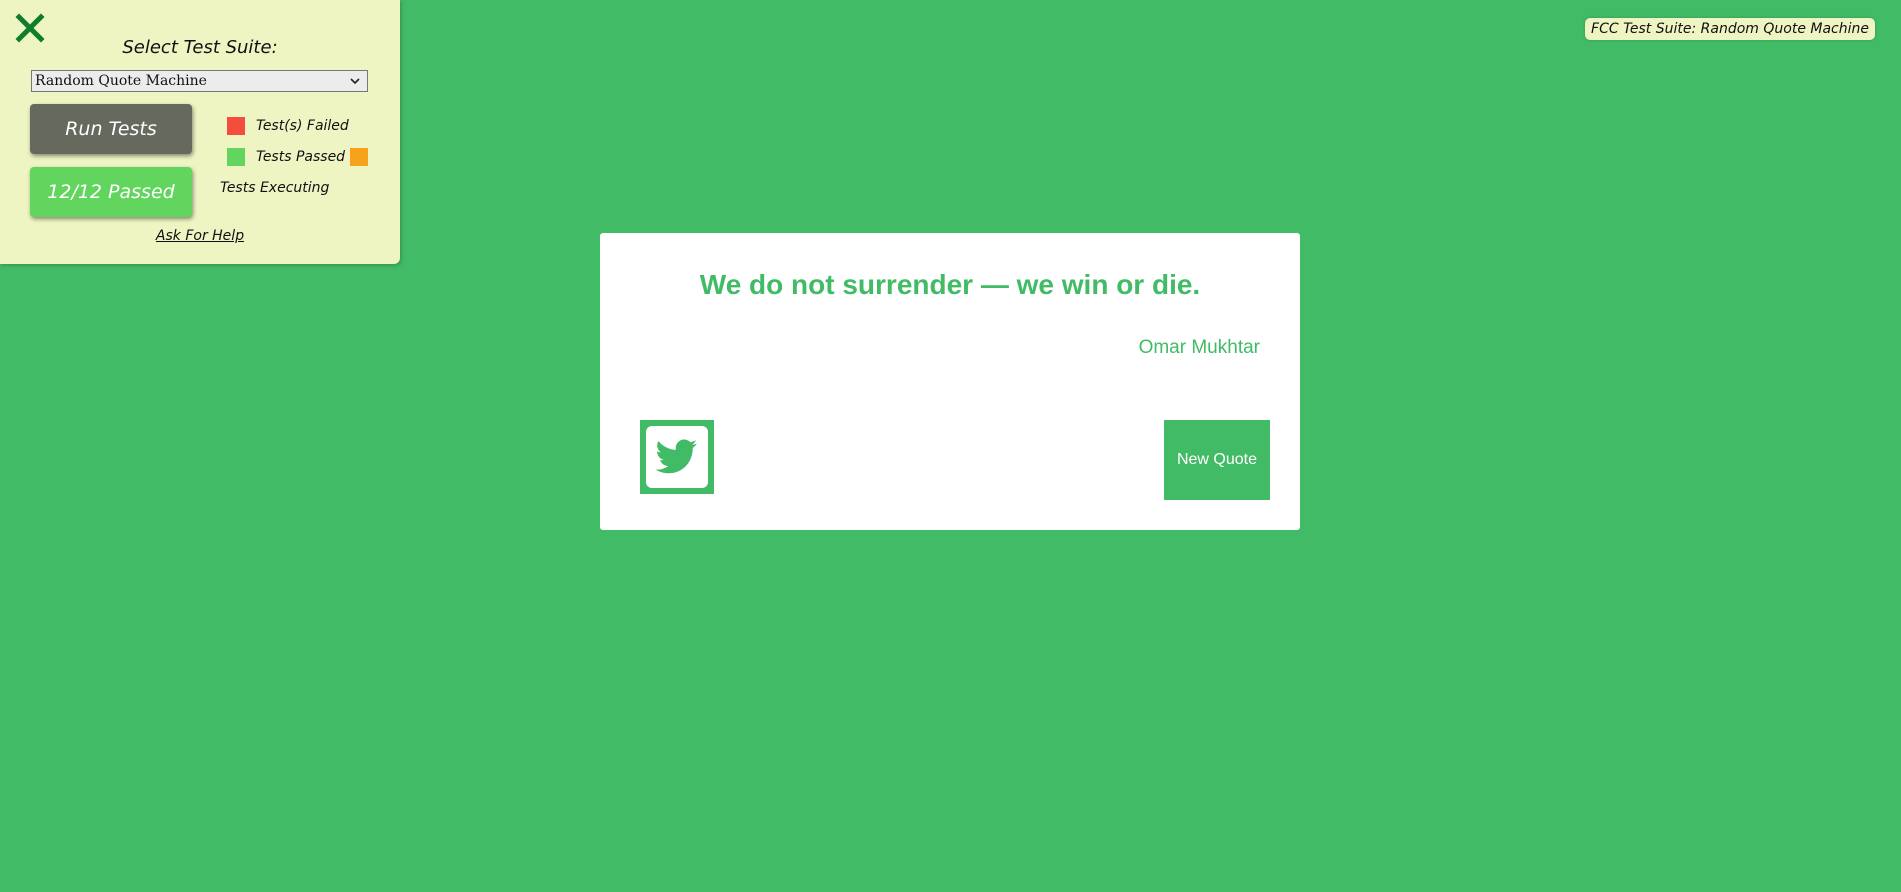  What do you see at coordinates (275, 188) in the screenshot?
I see `executing-legend-label: Tests Executing` at bounding box center [275, 188].